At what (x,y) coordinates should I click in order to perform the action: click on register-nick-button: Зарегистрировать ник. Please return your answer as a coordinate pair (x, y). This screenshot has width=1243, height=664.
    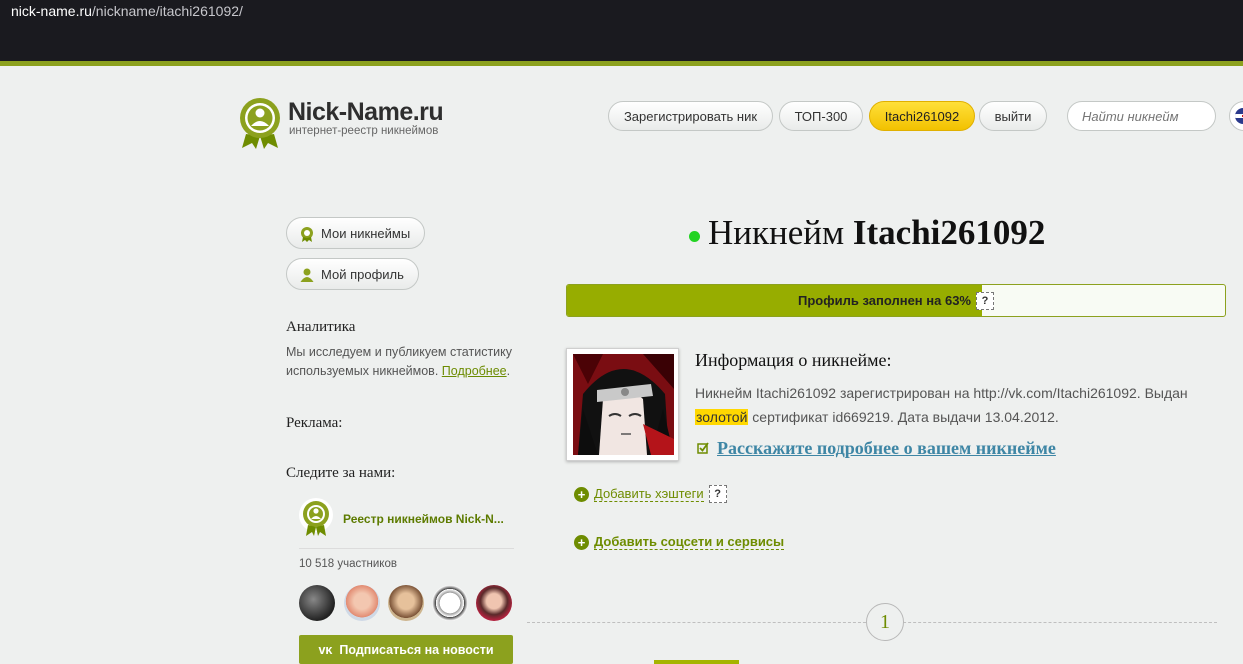
    Looking at the image, I should click on (690, 116).